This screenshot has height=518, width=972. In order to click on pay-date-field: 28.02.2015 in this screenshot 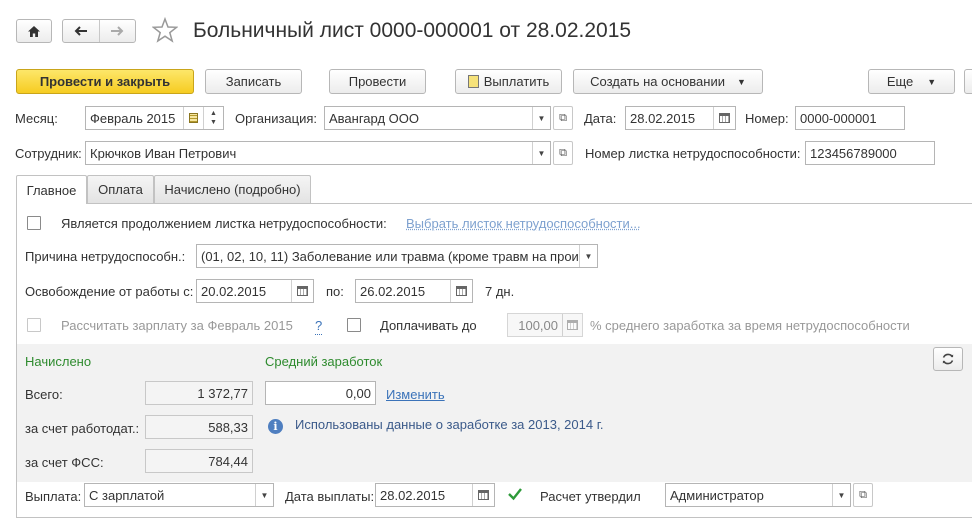, I will do `click(435, 495)`.